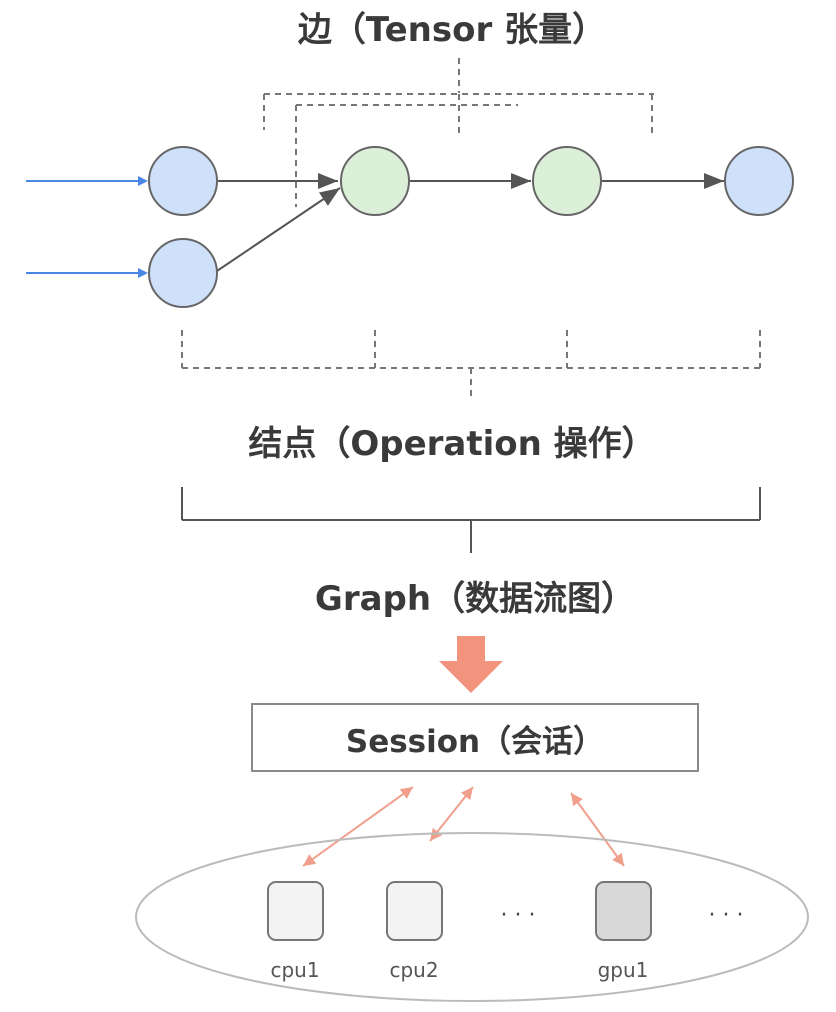  What do you see at coordinates (471, 364) in the screenshot?
I see `node-dashed-bracket` at bounding box center [471, 364].